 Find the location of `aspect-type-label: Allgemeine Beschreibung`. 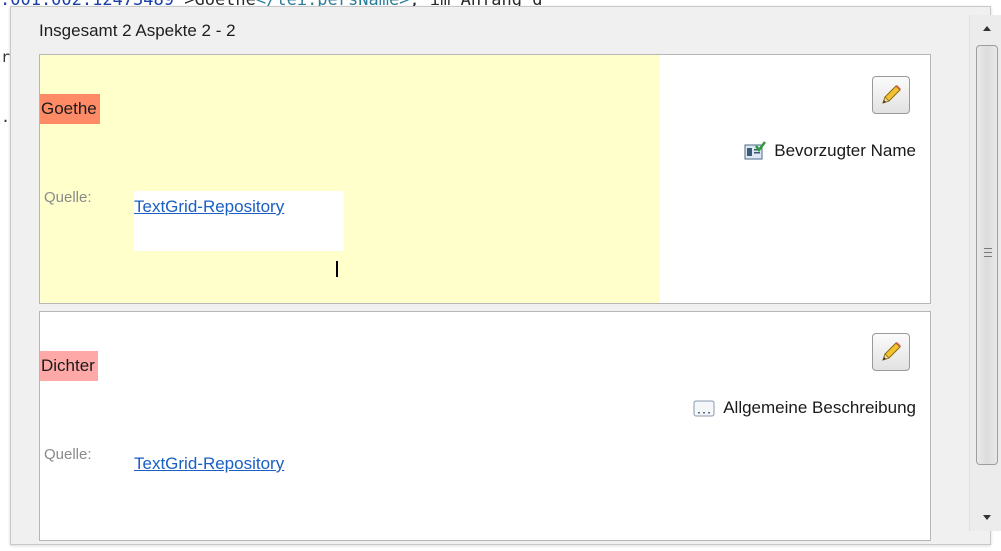

aspect-type-label: Allgemeine Beschreibung is located at coordinates (819, 407).